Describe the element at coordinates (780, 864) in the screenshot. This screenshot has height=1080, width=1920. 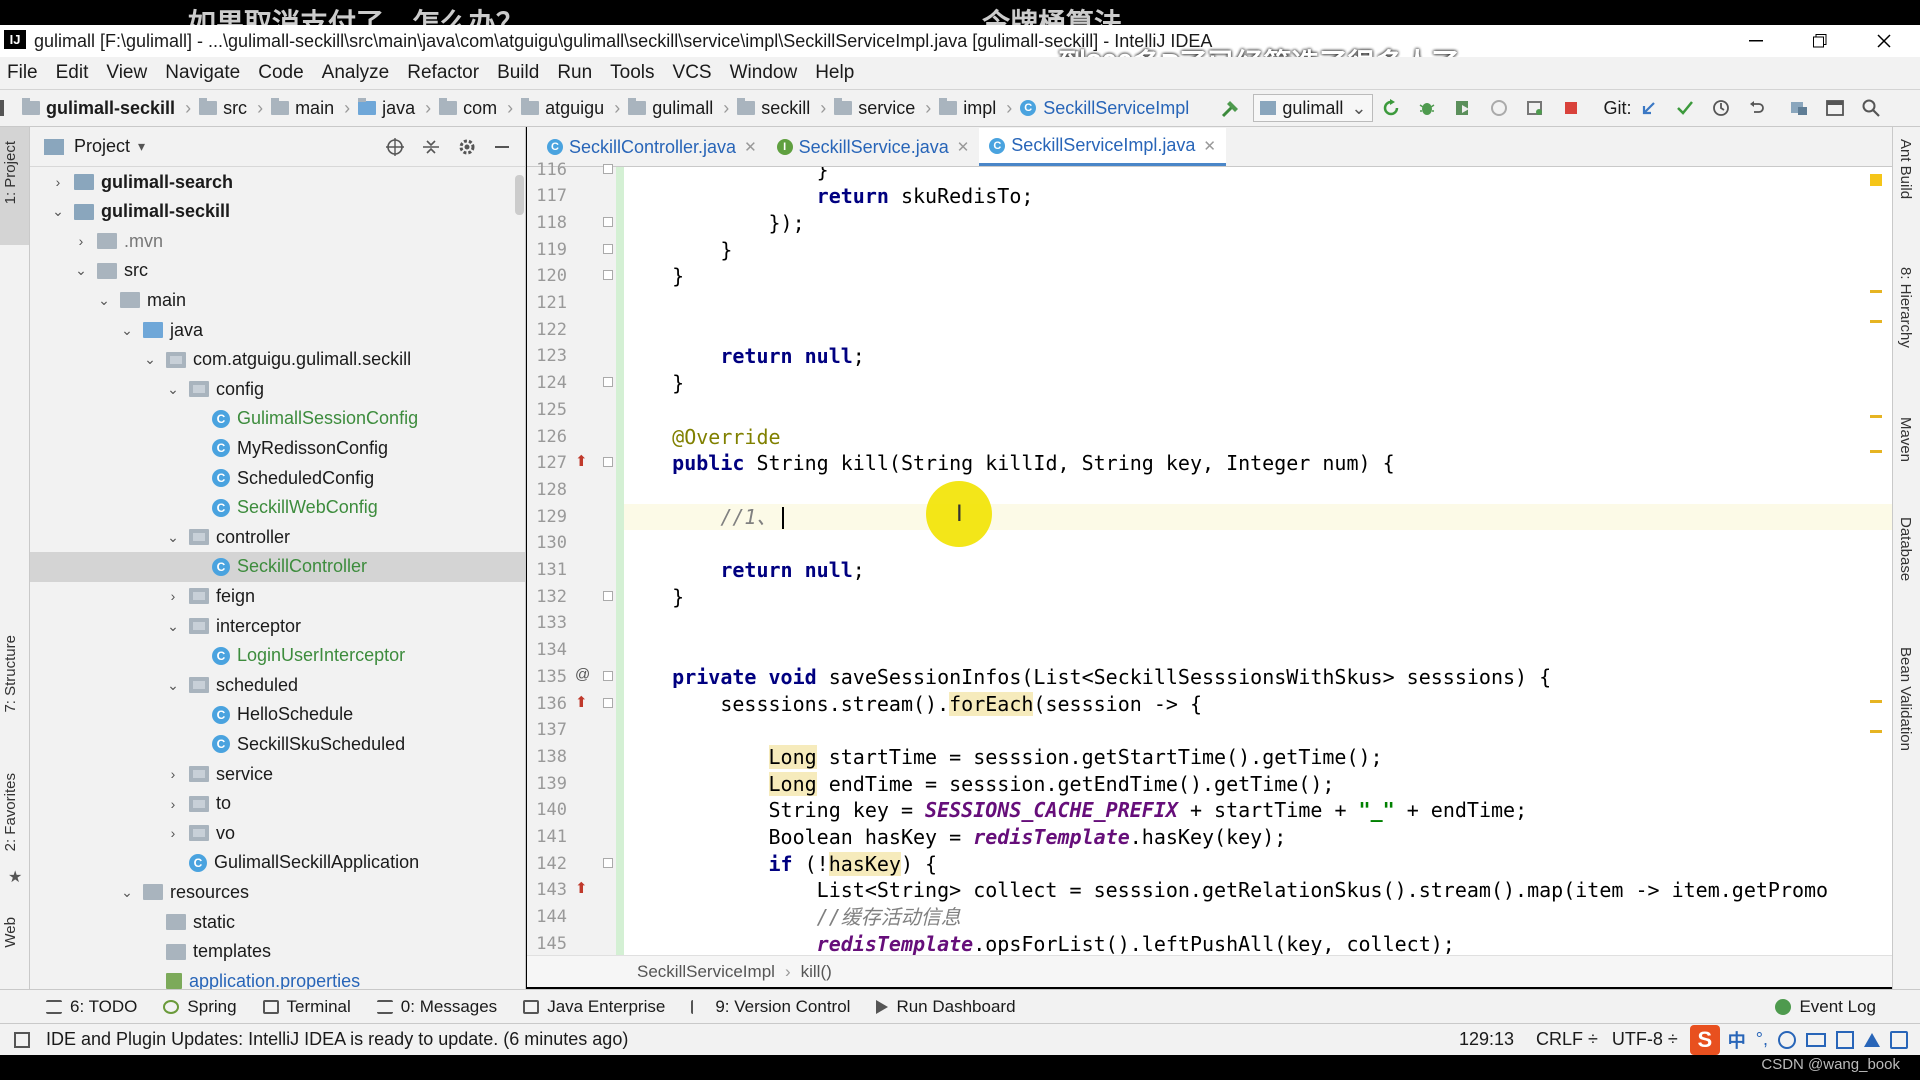
I see `code-line: if (!hasKey) {` at that location.